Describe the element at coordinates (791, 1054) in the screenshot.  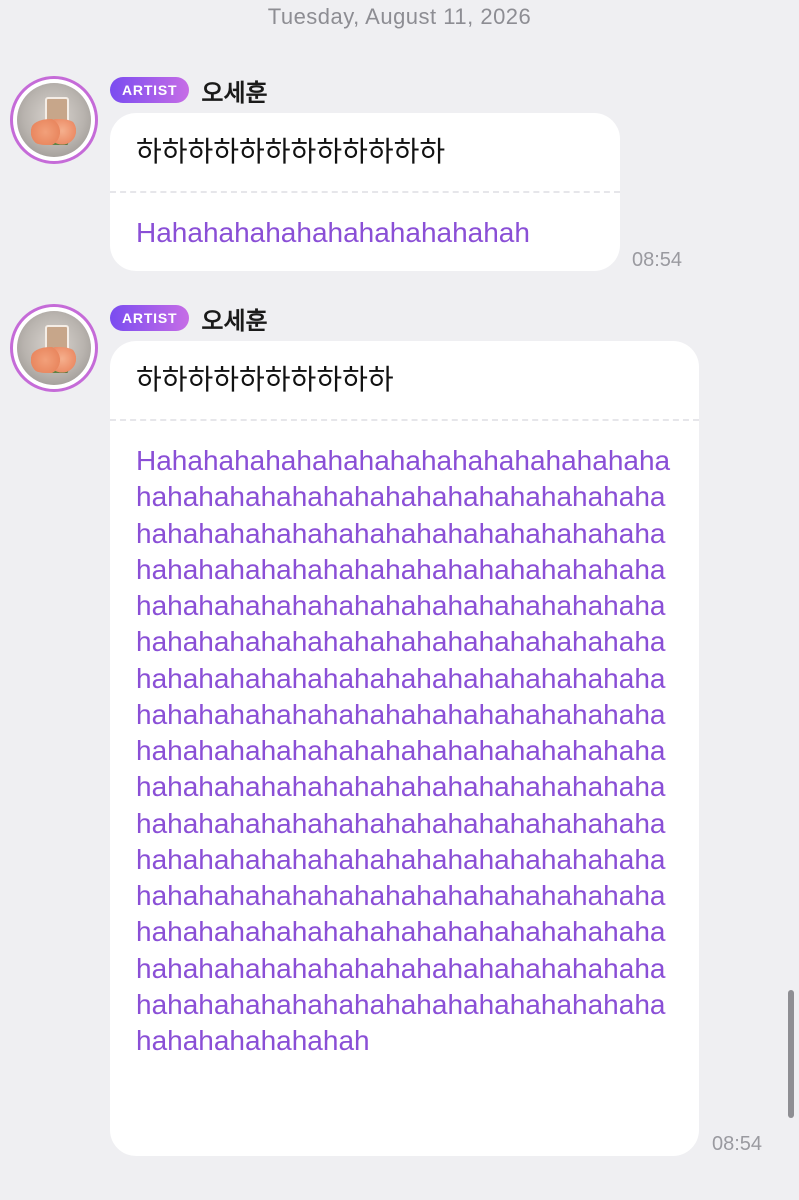
I see `scrollbar` at that location.